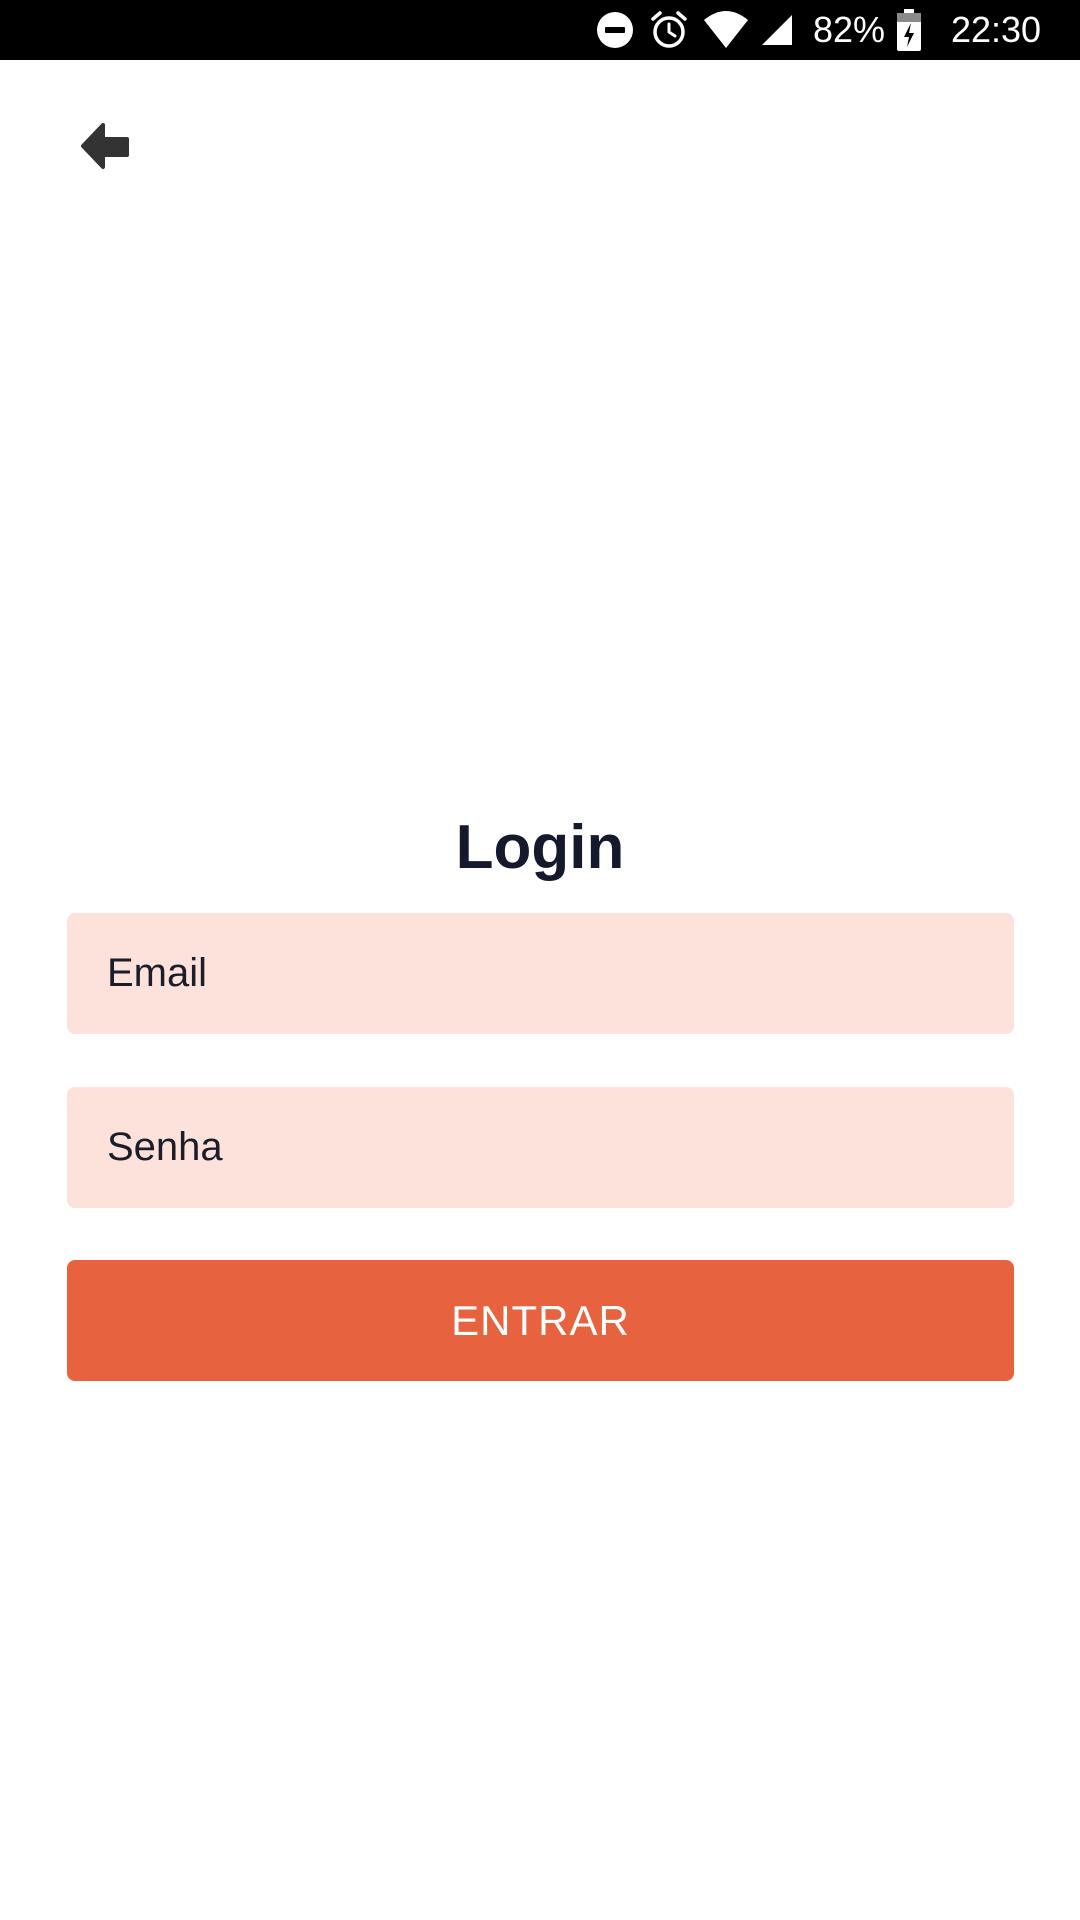 This screenshot has width=1080, height=1920. Describe the element at coordinates (615, 30) in the screenshot. I see `do-not-disturb-icon` at that location.